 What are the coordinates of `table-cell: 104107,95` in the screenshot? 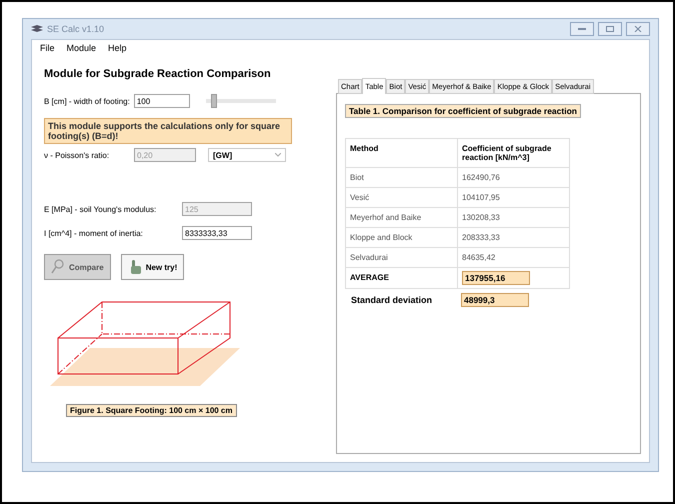 It's located at (514, 198).